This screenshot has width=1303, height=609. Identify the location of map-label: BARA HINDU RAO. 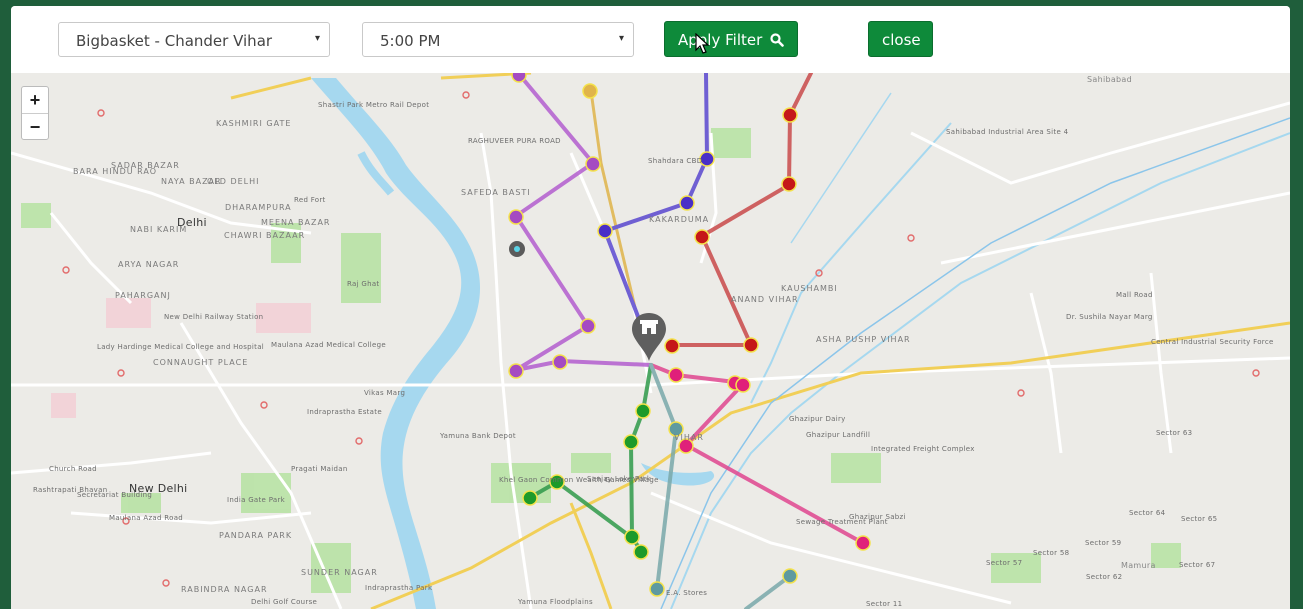
(115, 171).